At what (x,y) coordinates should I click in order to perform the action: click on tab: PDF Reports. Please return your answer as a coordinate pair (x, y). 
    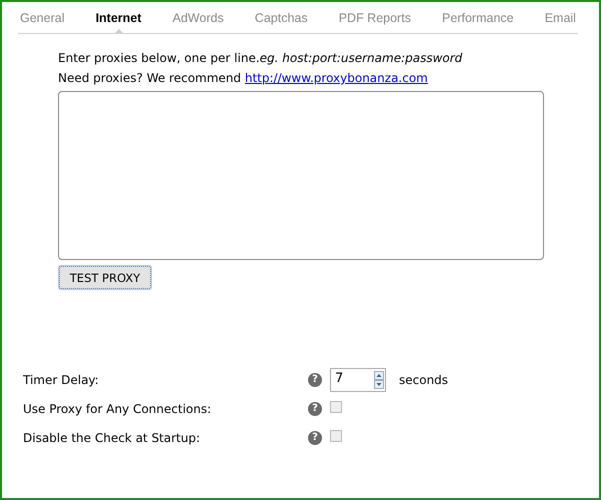
    Looking at the image, I should click on (374, 17).